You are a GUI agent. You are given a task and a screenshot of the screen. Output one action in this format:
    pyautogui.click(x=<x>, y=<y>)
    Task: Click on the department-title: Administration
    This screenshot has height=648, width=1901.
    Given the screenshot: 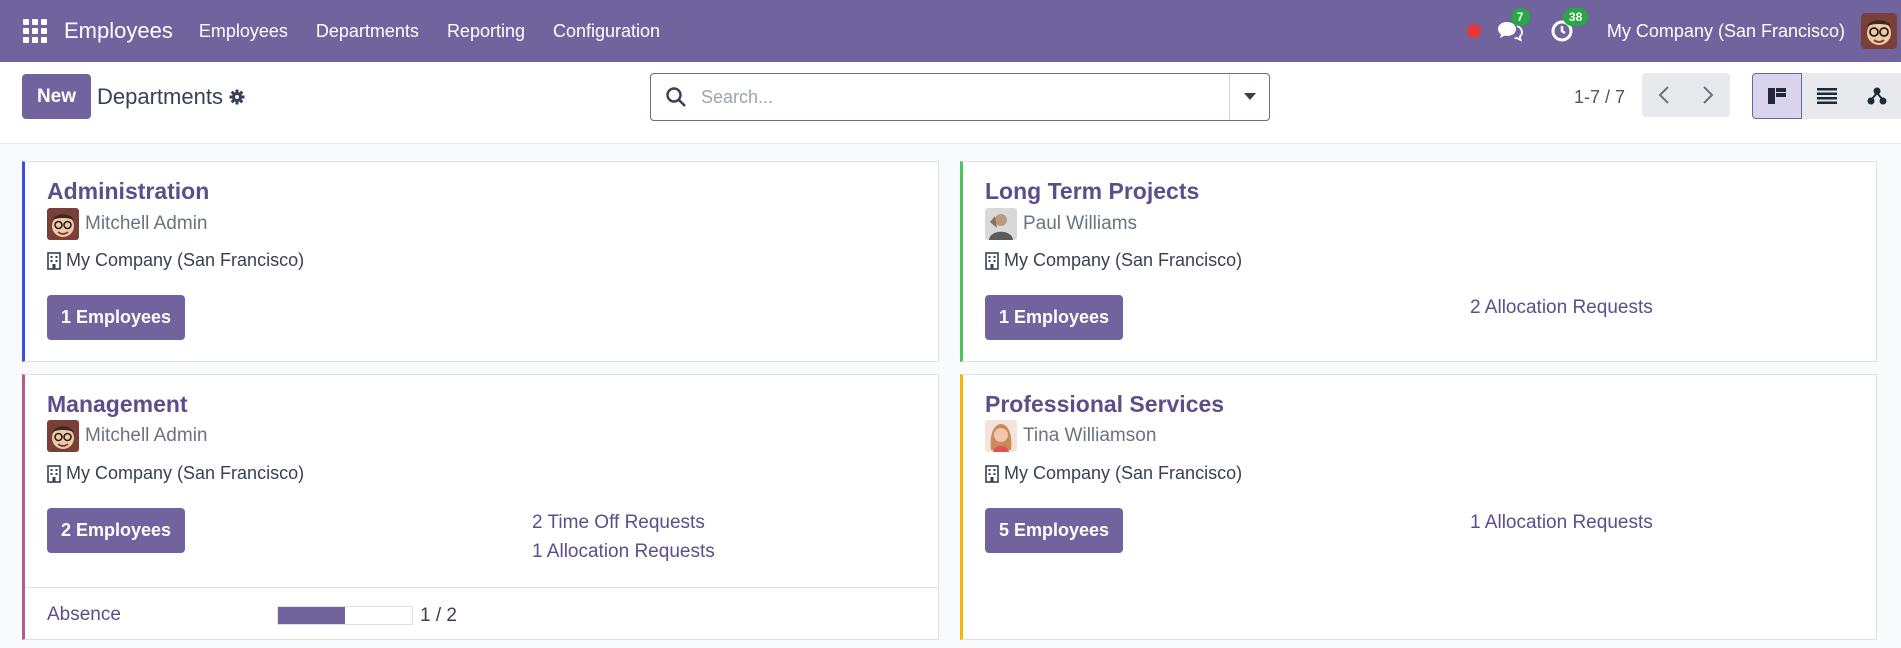 What is the action you would take?
    pyautogui.click(x=128, y=191)
    